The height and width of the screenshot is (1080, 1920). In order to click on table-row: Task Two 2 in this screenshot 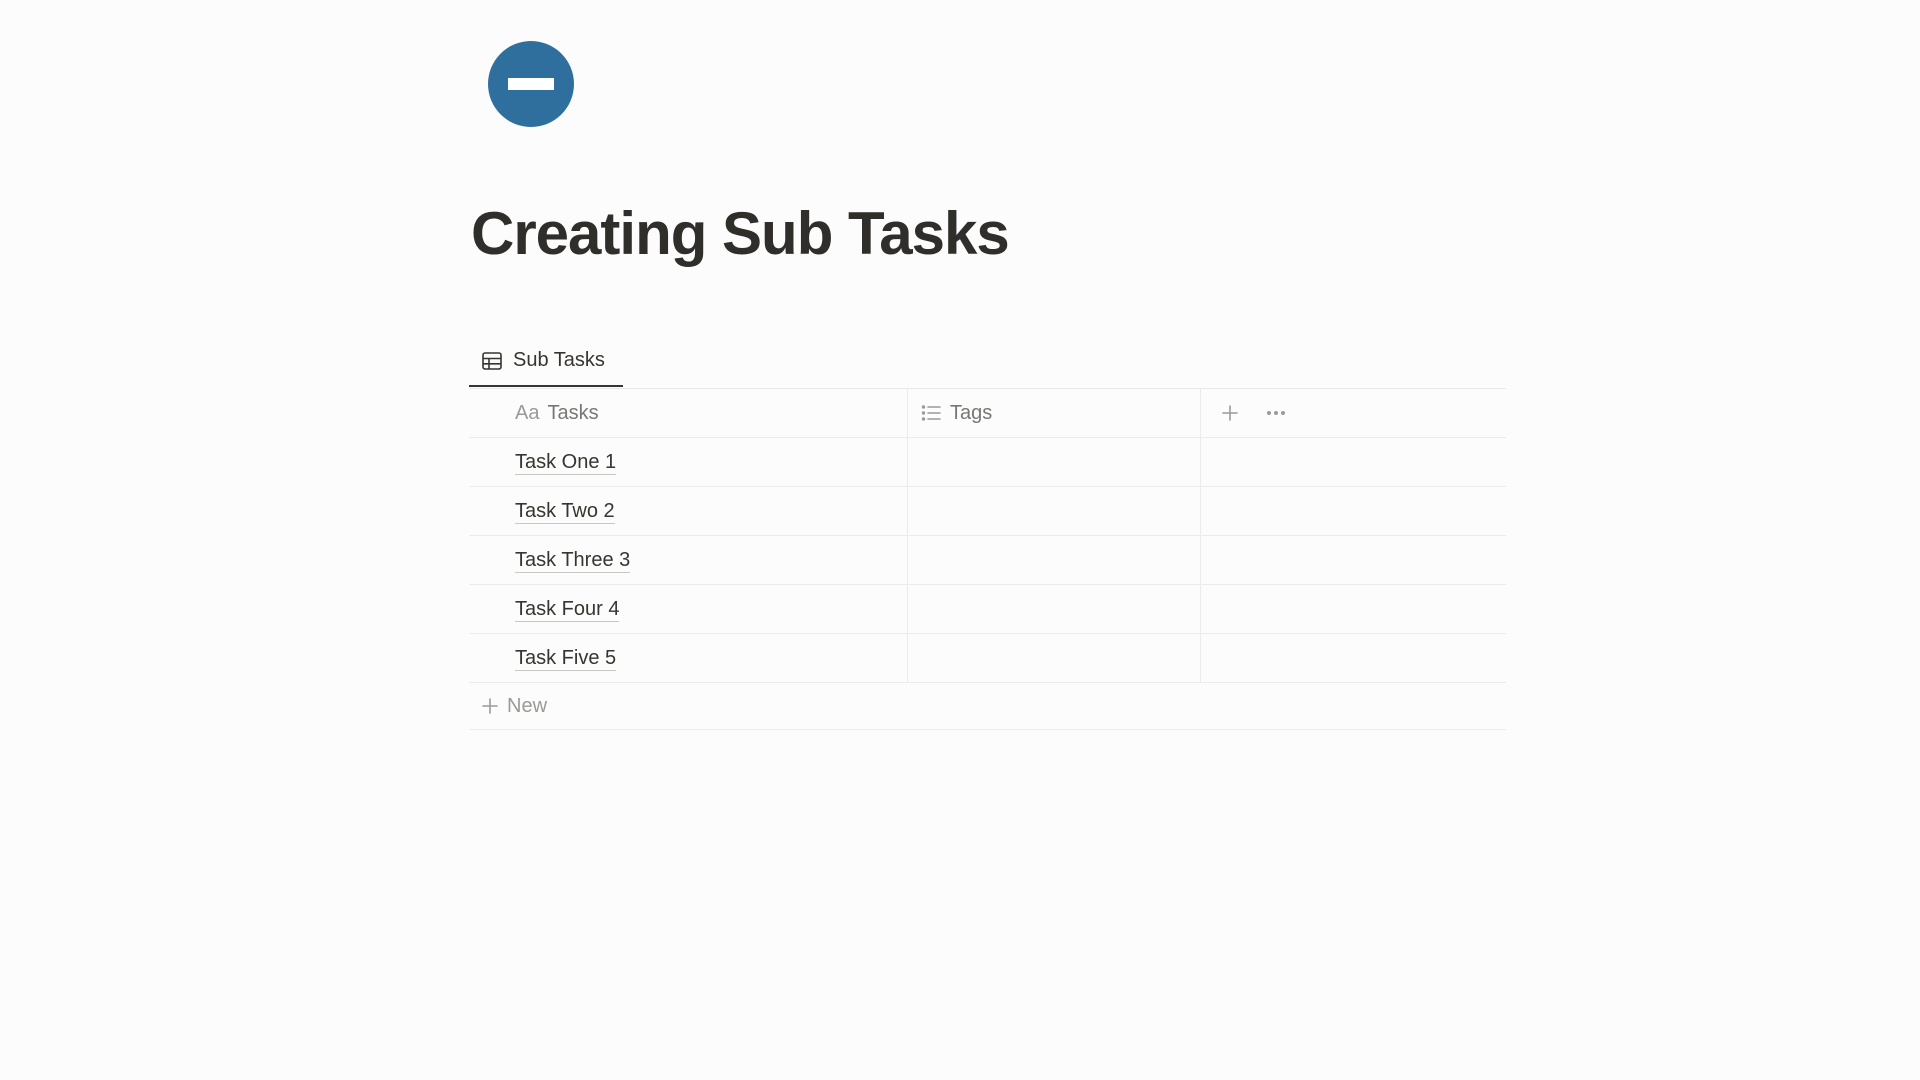, I will do `click(987, 511)`.